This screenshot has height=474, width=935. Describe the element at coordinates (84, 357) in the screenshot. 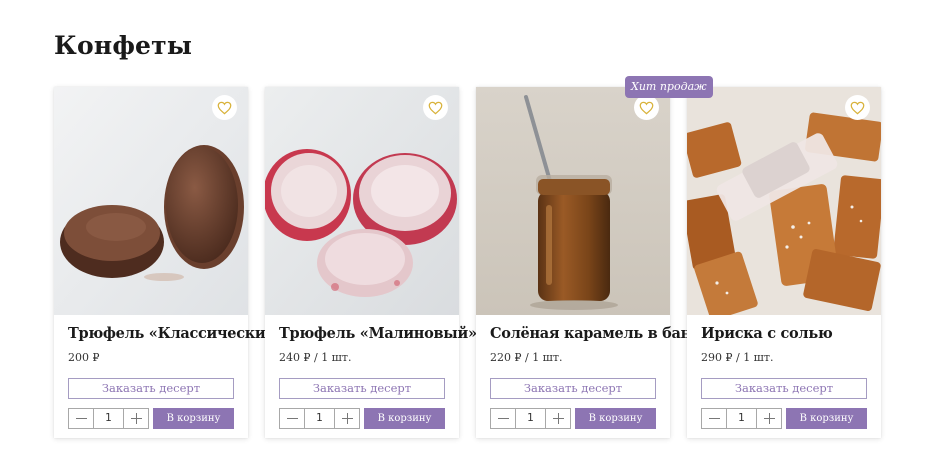

I see `product-price: 200 ₽` at that location.